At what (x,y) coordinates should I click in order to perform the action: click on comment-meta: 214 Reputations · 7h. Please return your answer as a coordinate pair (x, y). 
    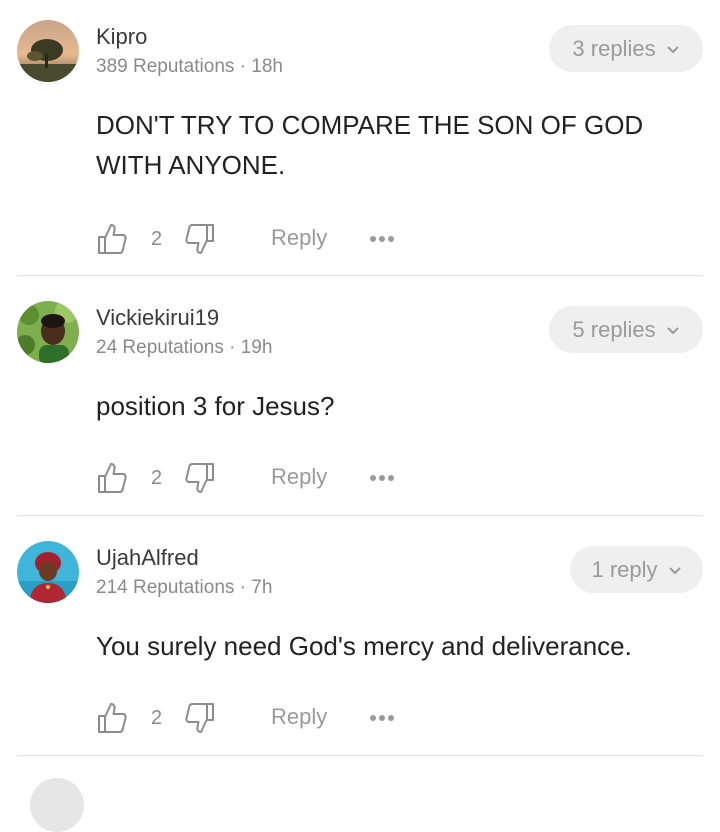
    Looking at the image, I should click on (184, 588).